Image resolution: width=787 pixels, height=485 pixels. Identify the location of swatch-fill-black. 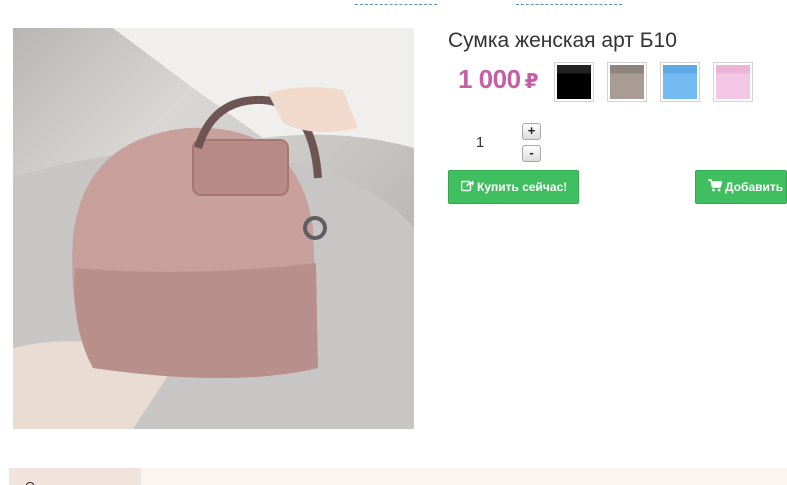
(574, 82).